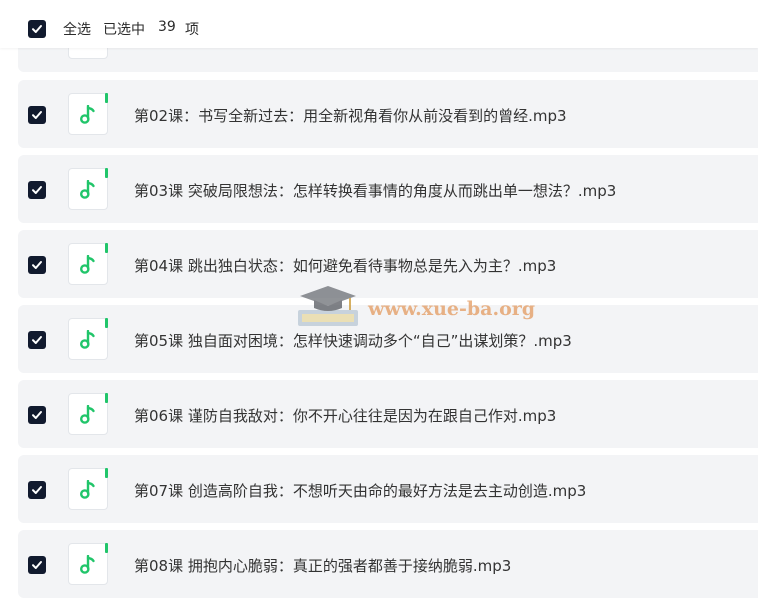 The width and height of the screenshot is (758, 598). I want to click on list-item: 第04课 跳出独白状态：如何避免看待事物总是先入为主？.mp3, so click(388, 264).